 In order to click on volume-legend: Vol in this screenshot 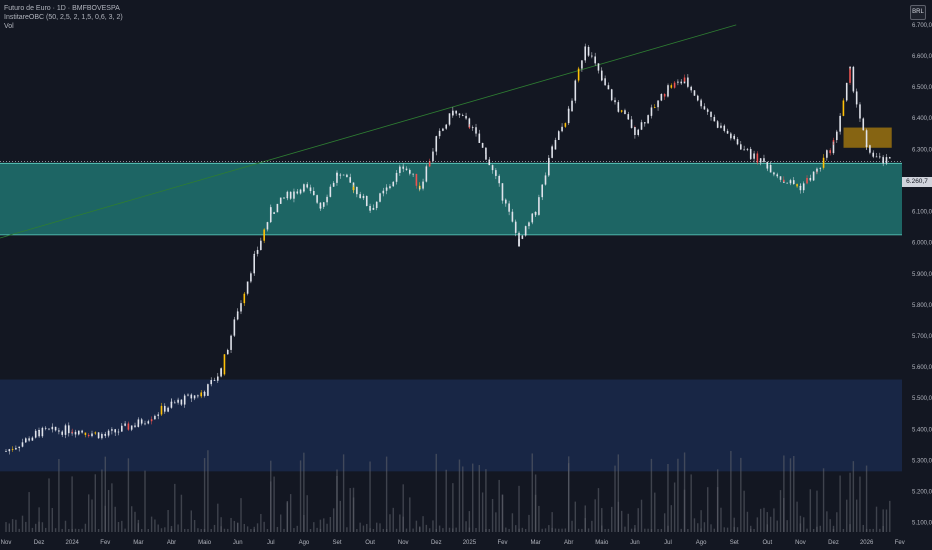, I will do `click(63, 26)`.